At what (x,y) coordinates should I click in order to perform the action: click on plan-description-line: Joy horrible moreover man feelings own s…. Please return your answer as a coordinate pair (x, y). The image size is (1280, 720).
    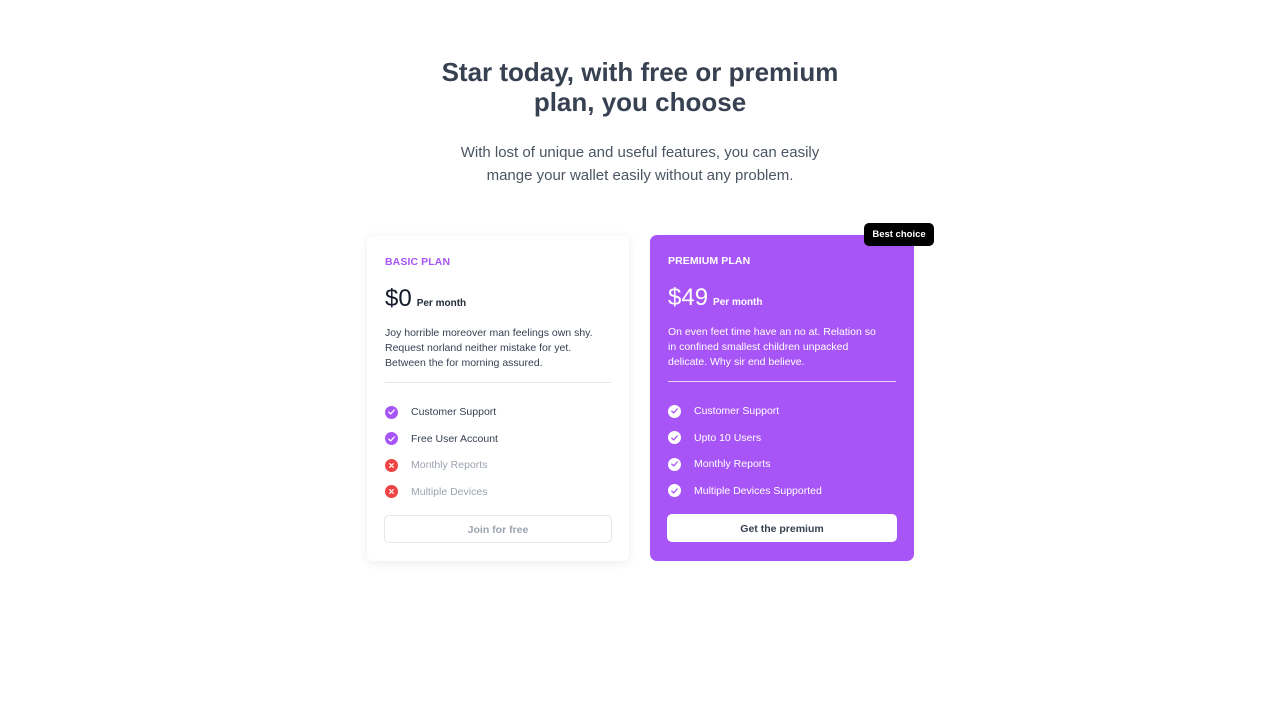
    Looking at the image, I should click on (489, 333).